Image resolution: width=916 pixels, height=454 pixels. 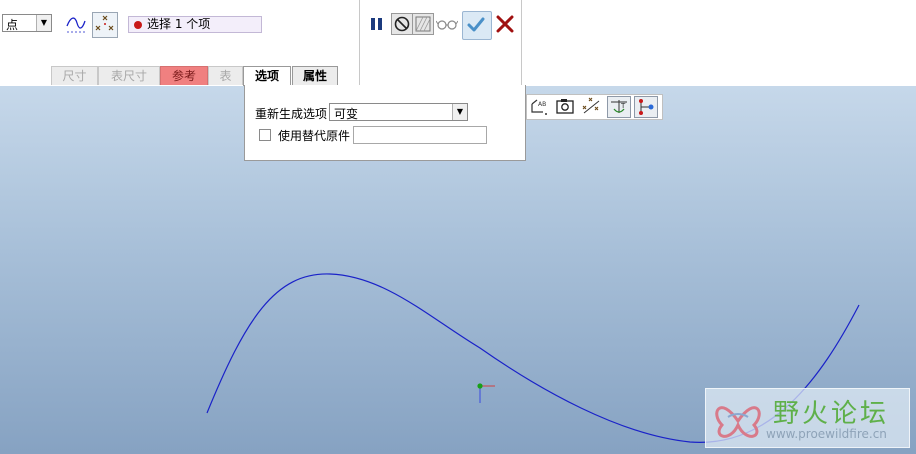 I want to click on anchor-button: T, so click(x=619, y=107).